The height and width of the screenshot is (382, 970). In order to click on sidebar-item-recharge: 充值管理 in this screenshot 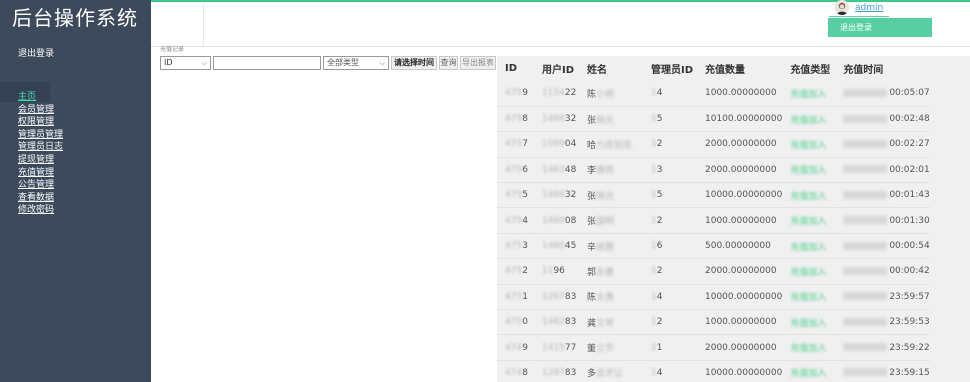, I will do `click(40, 173)`.